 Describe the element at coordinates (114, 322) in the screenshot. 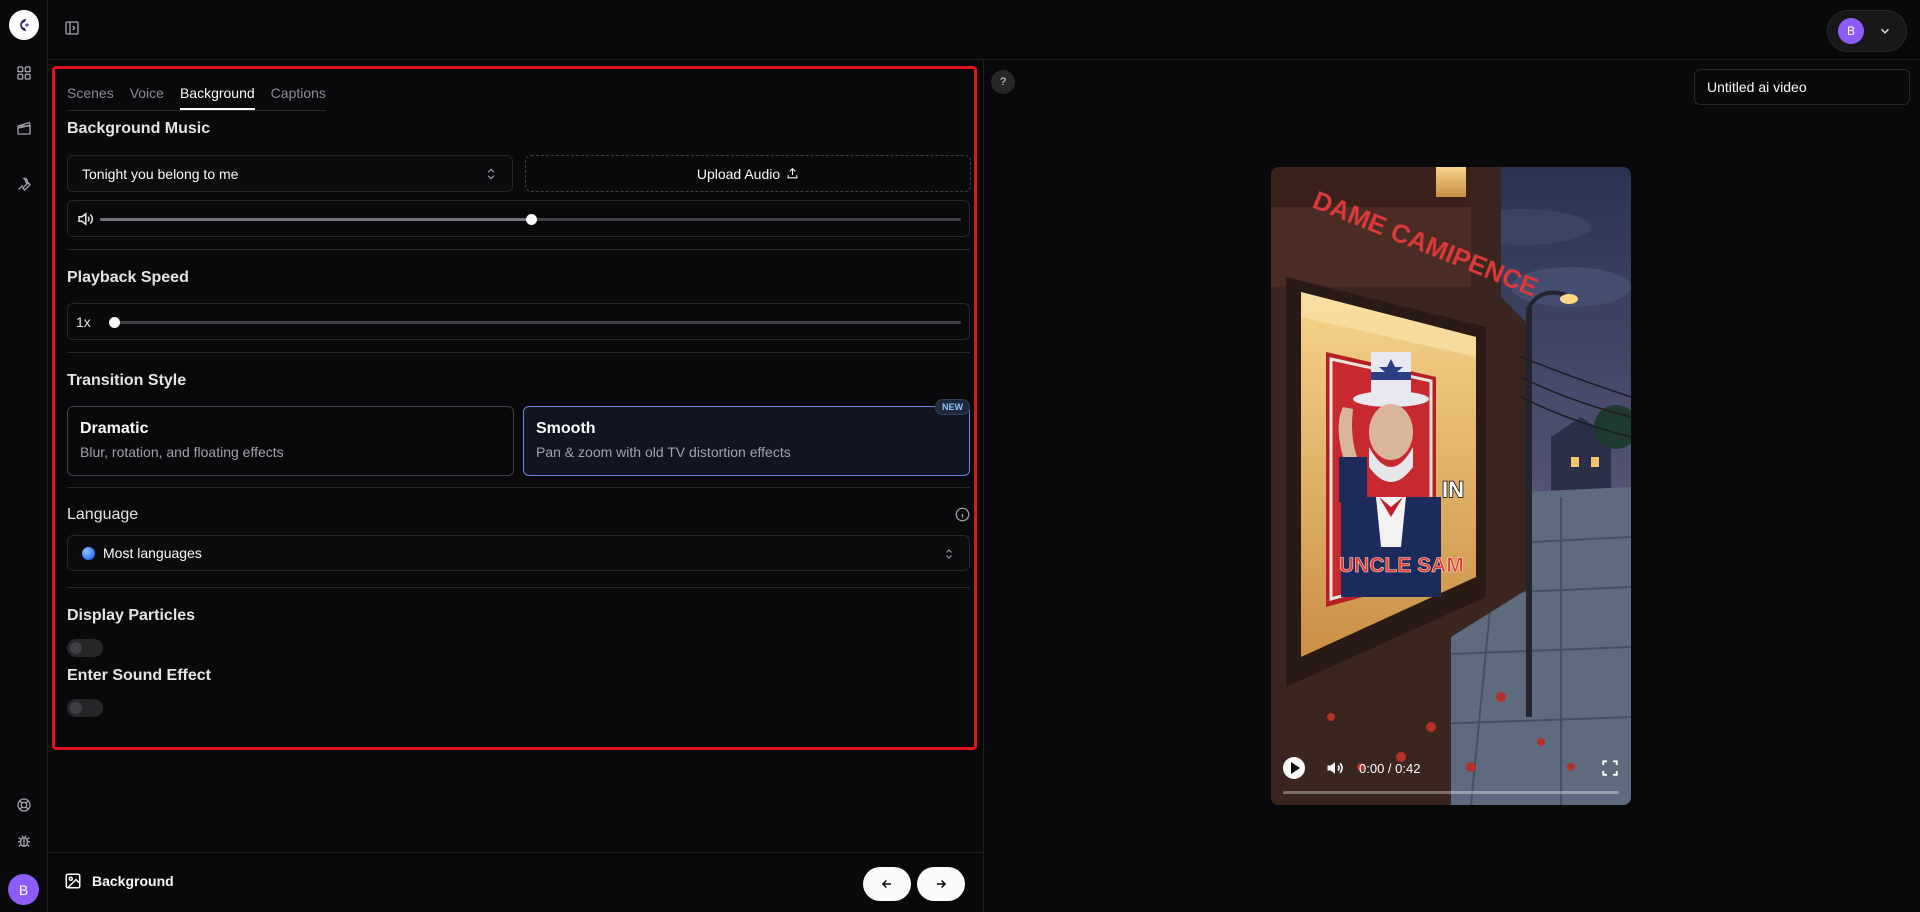

I see `speed-slider-thumb` at that location.